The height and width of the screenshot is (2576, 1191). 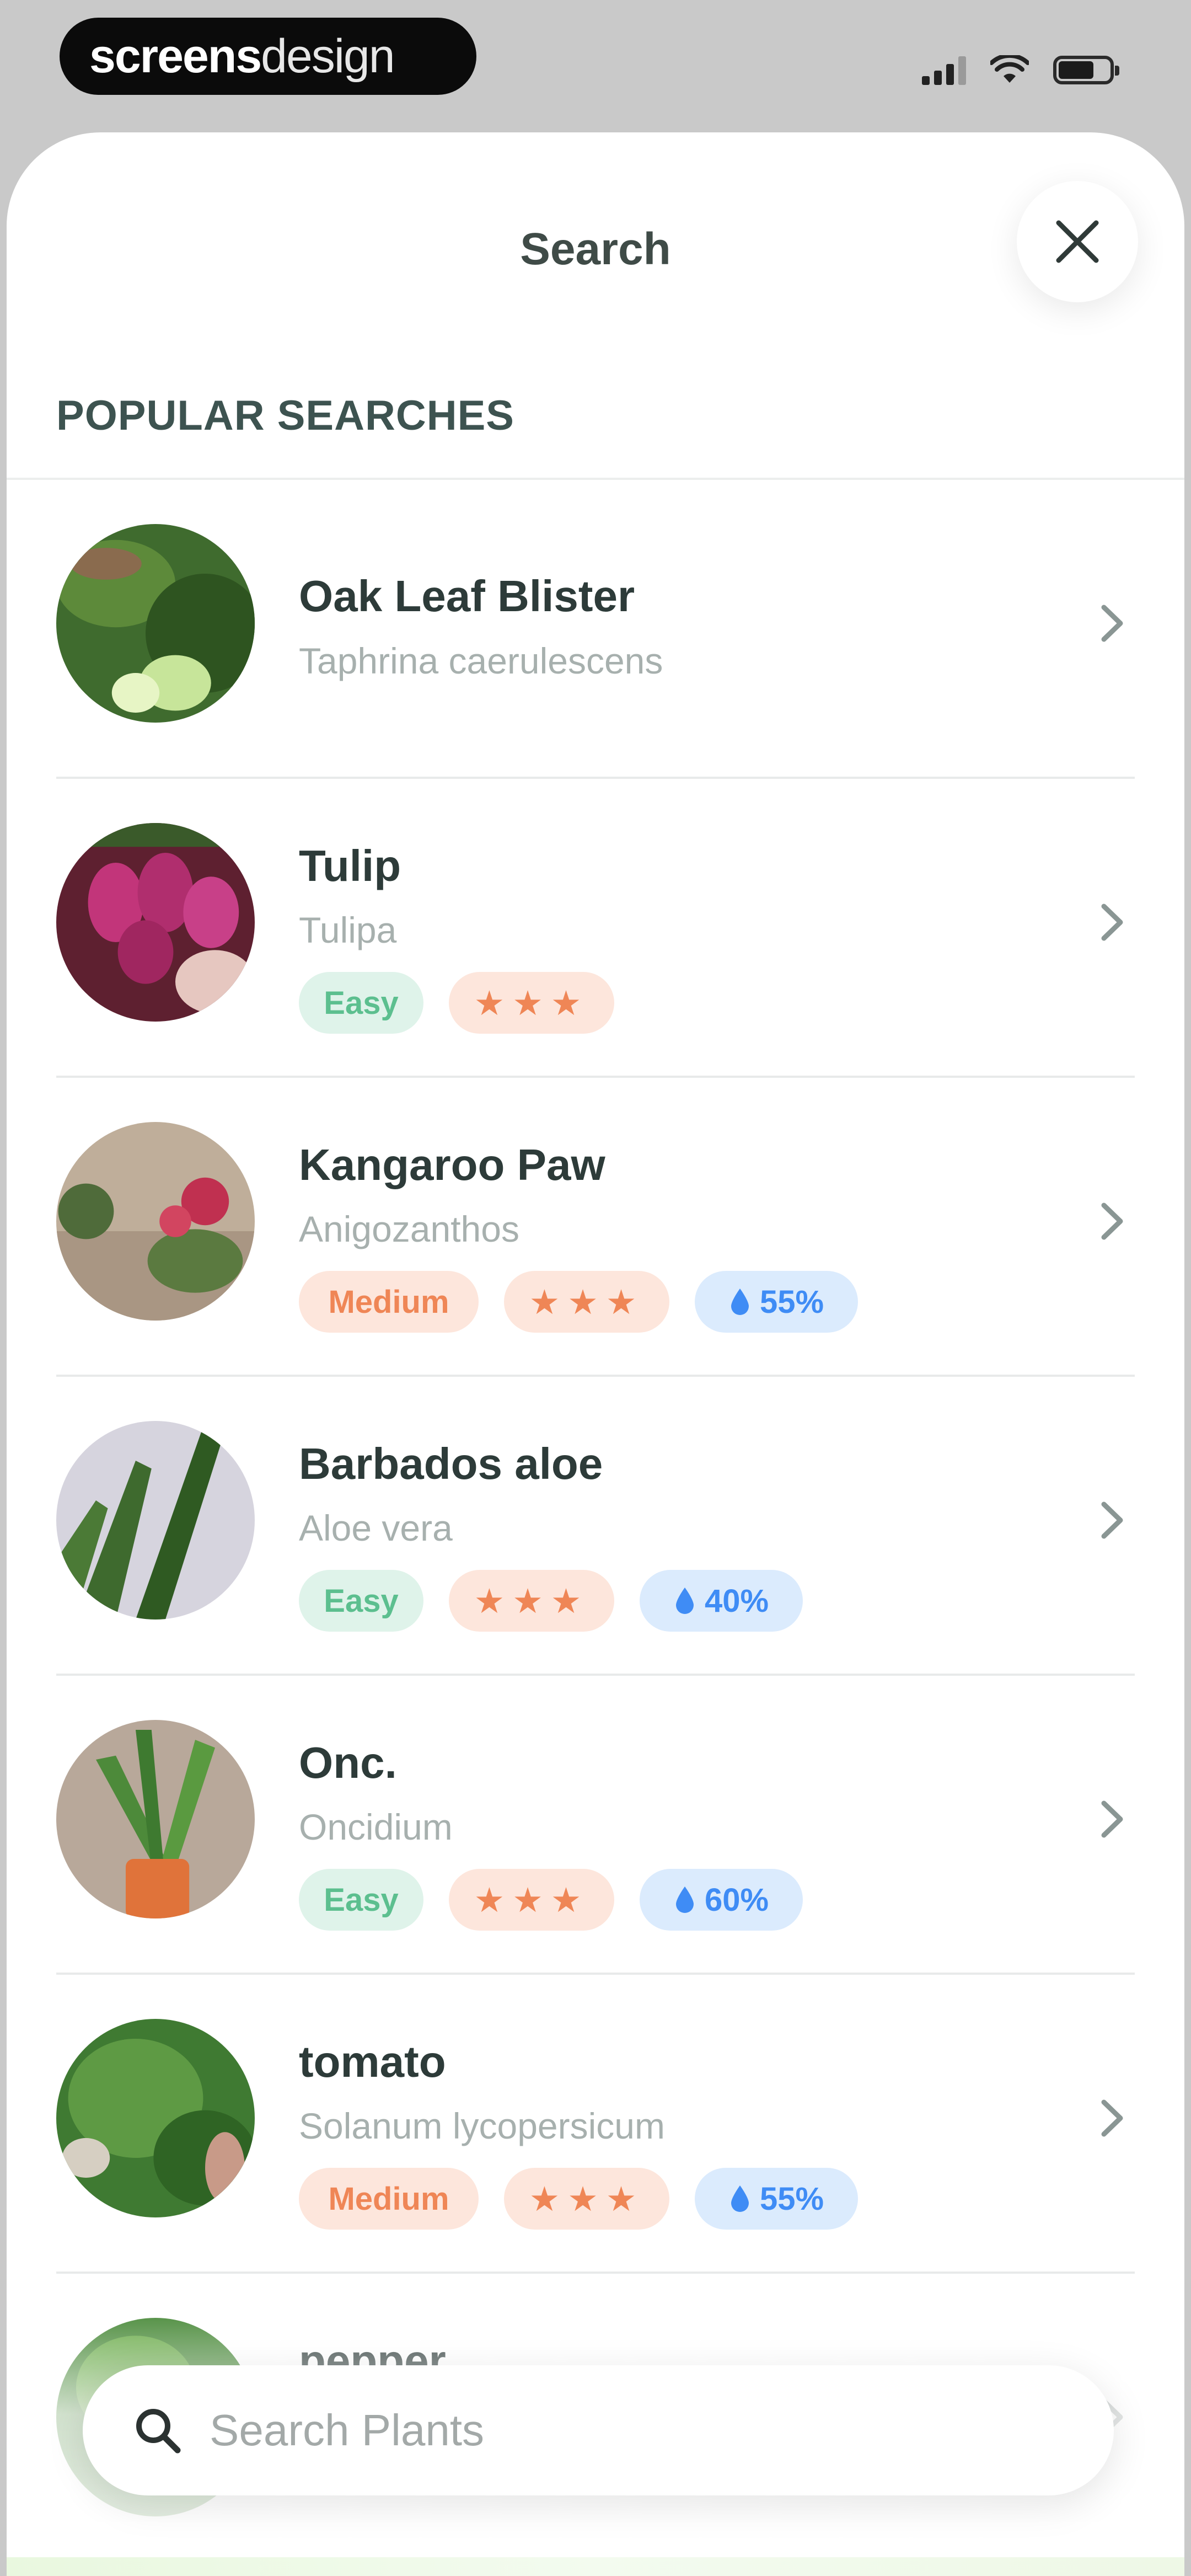 I want to click on plant-row-barbados-aloe: Barbados aloe Aloe vera Easy ★★★ 40%, so click(x=595, y=1526).